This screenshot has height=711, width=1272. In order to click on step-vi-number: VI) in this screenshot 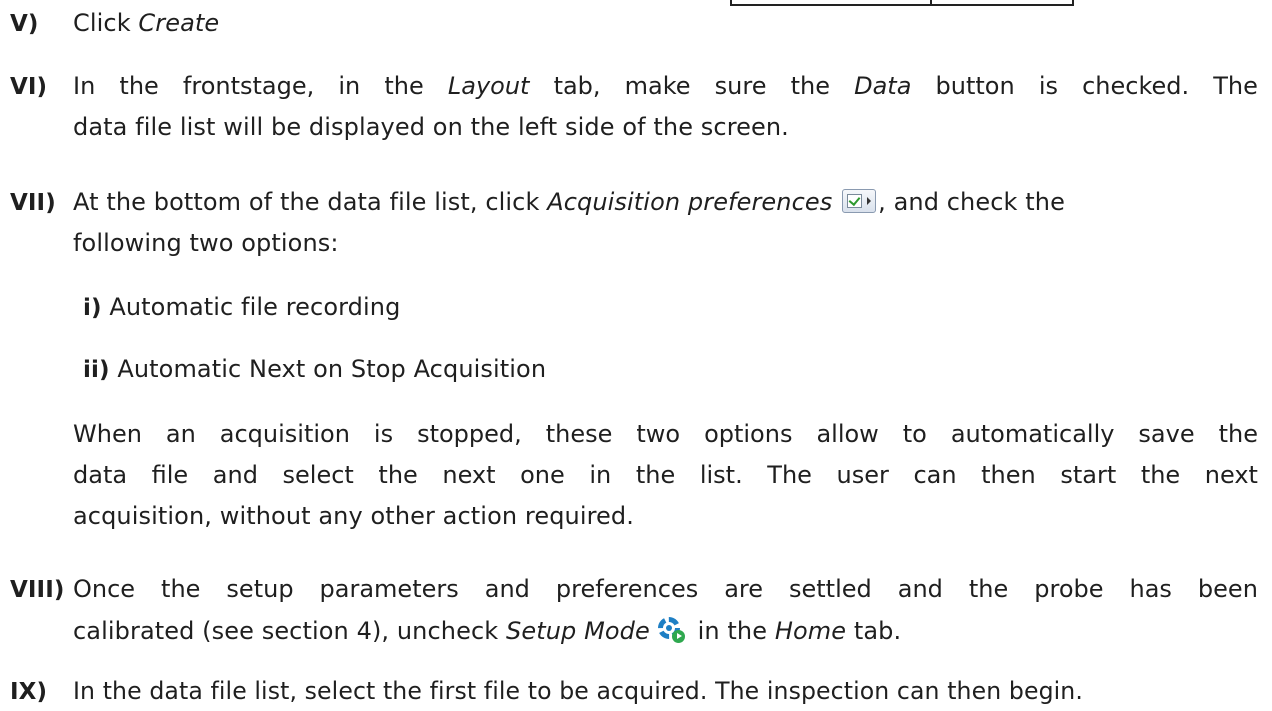, I will do `click(28, 86)`.